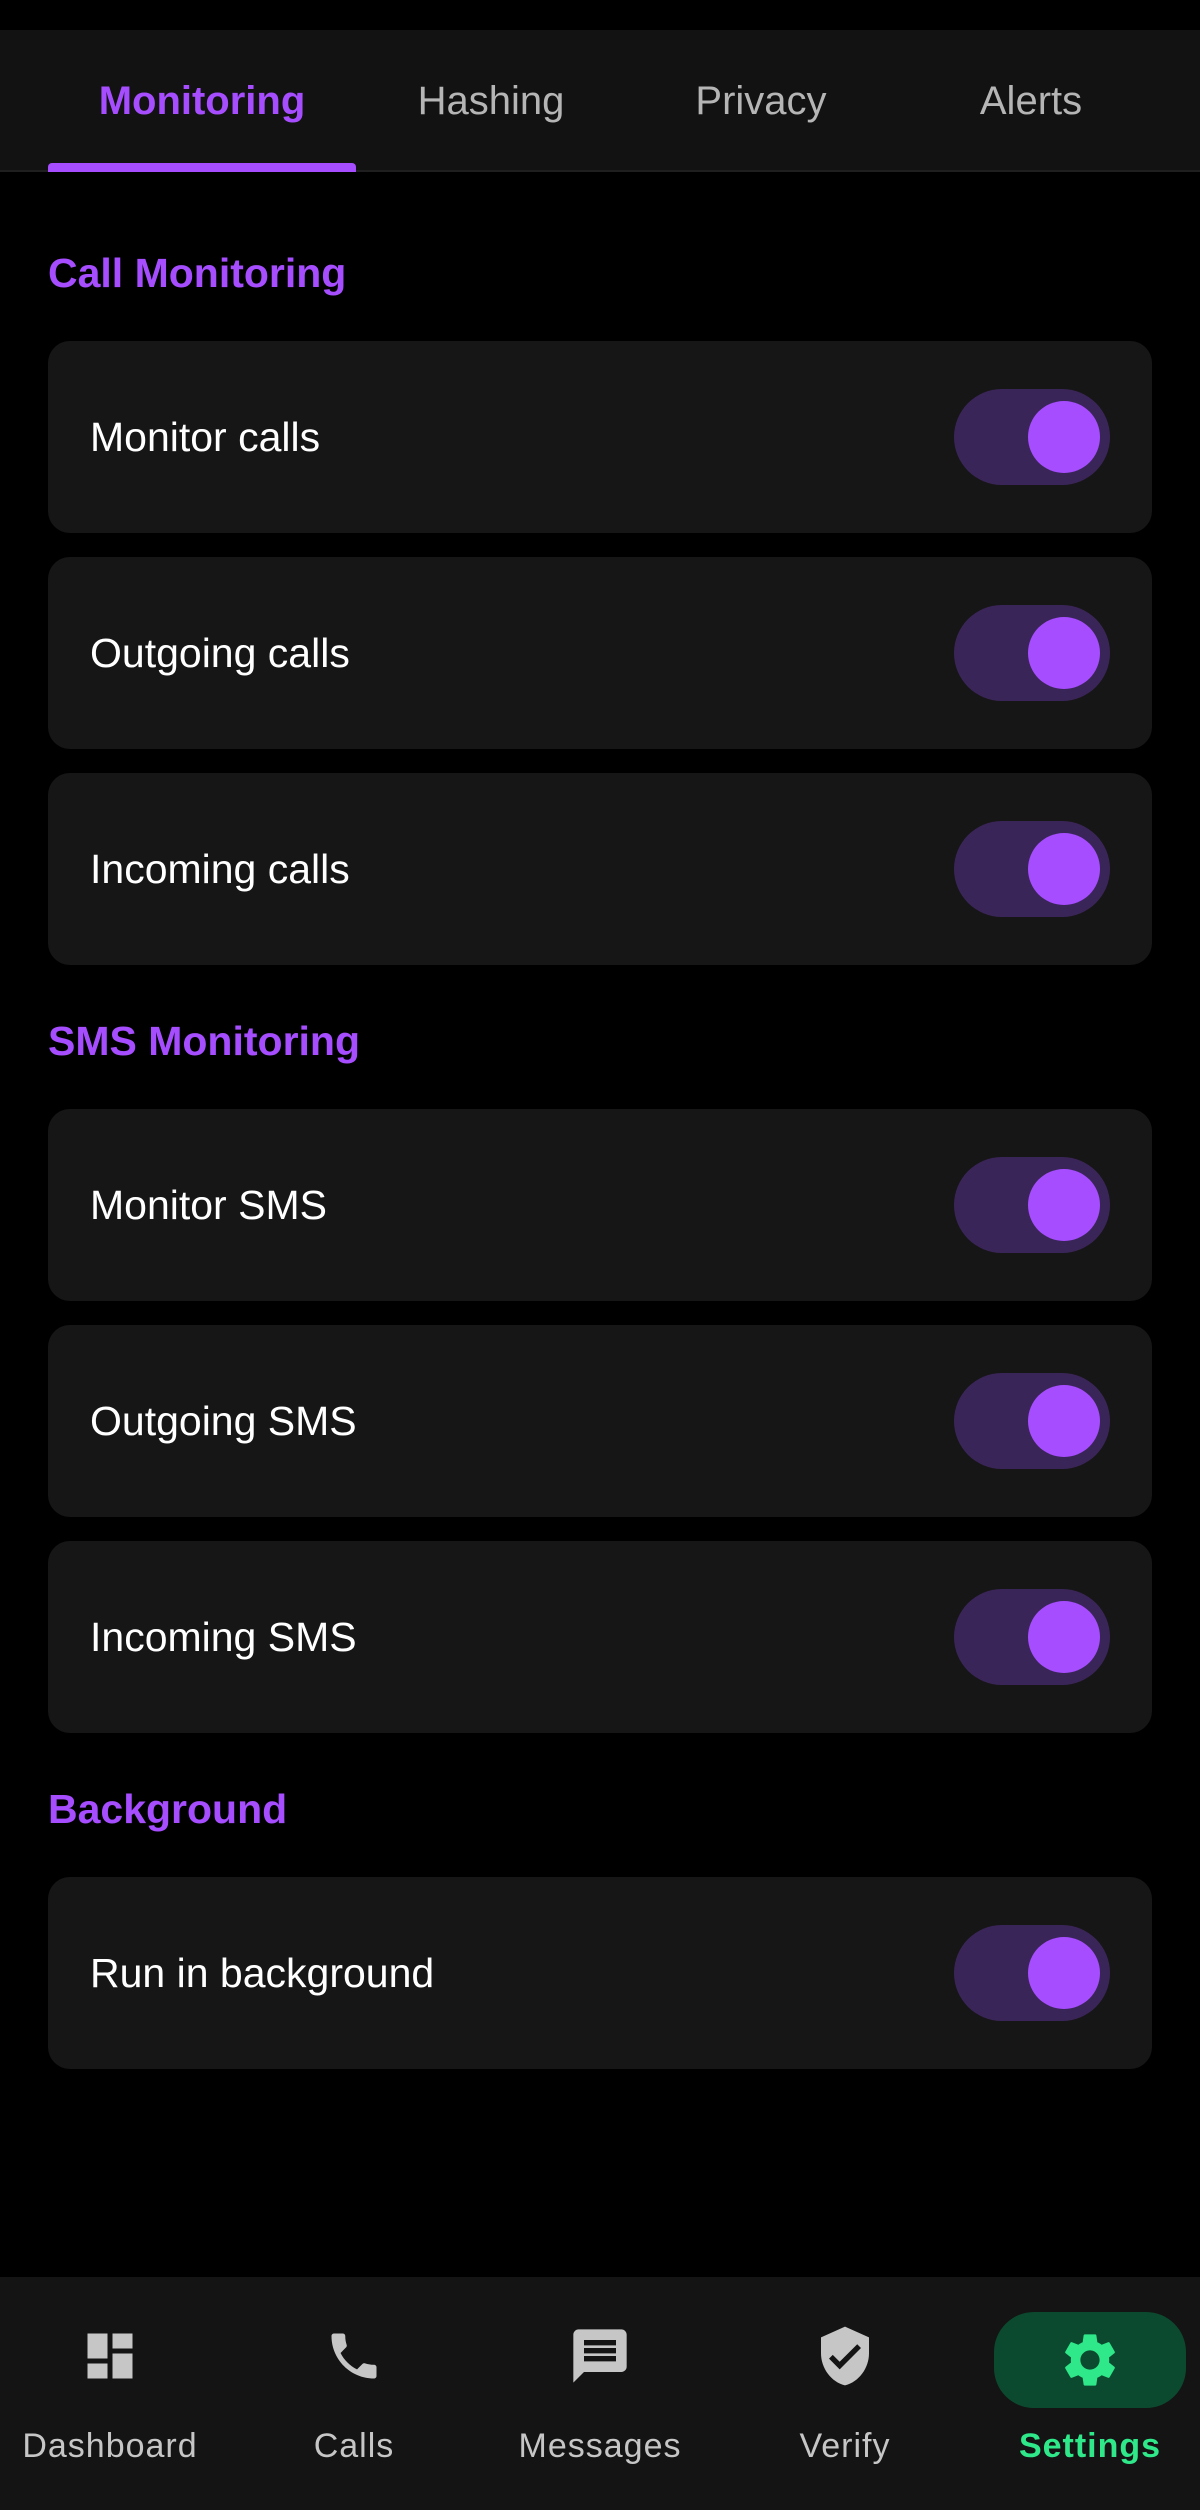  I want to click on setting-row-monitor-calls: Monitor calls, so click(600, 437).